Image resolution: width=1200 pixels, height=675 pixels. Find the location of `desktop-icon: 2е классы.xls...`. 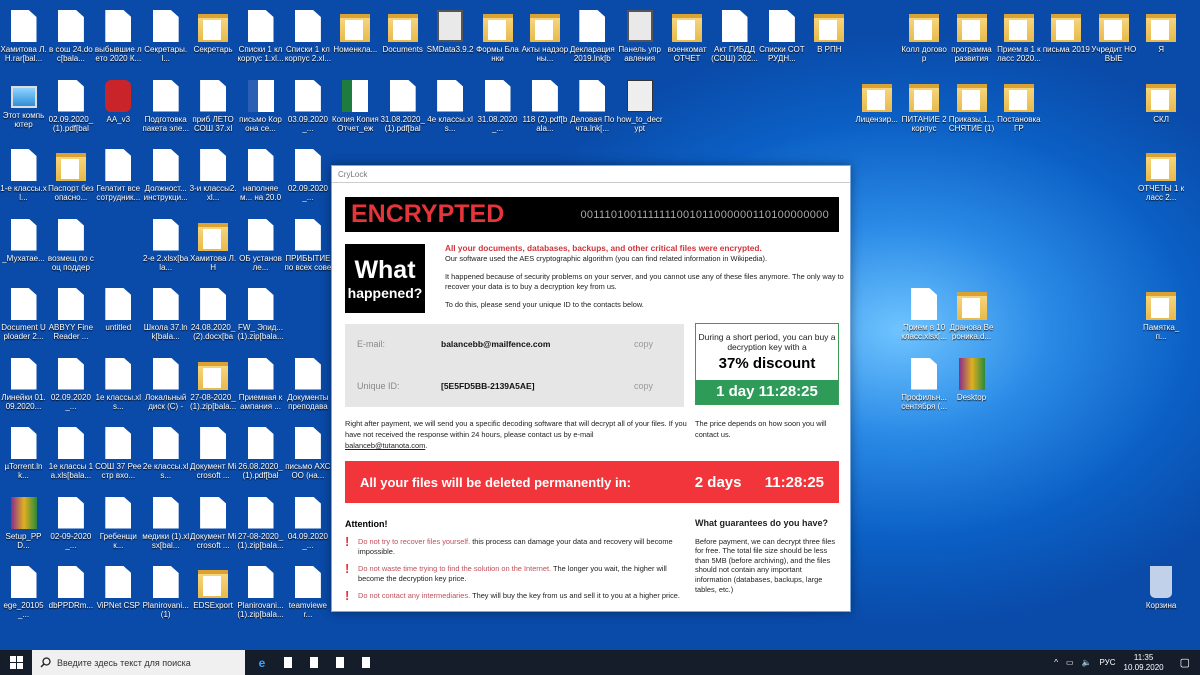

desktop-icon: 2е классы.xls... is located at coordinates (165, 457).